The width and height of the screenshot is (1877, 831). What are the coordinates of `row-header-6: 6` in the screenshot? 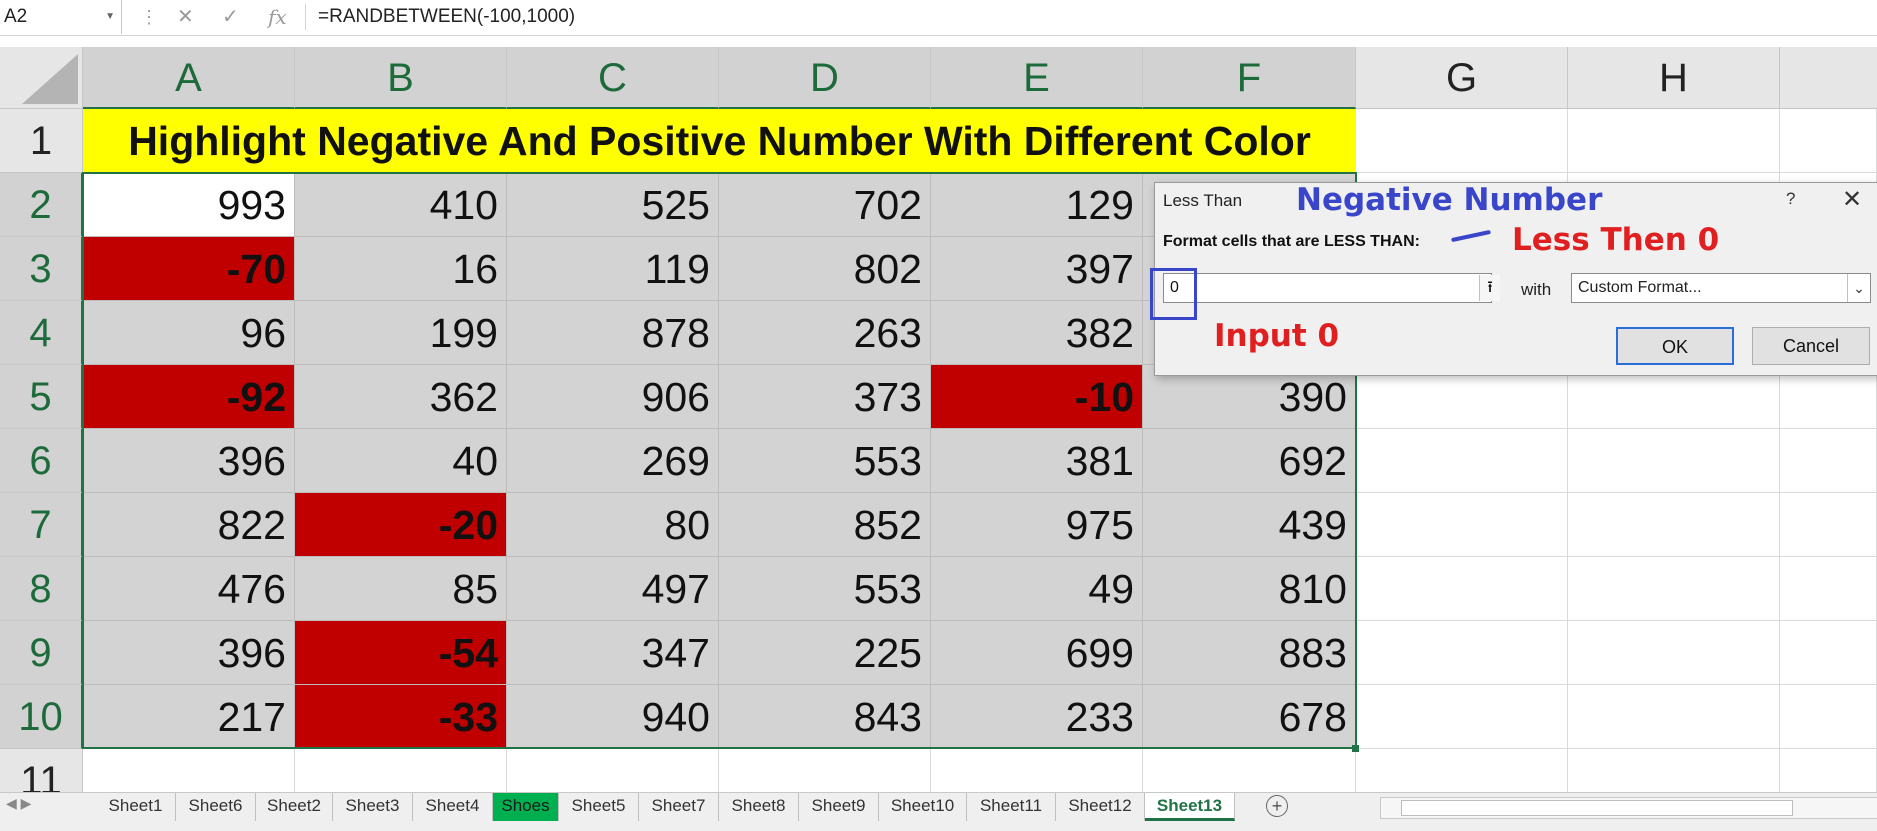 It's located at (41, 461).